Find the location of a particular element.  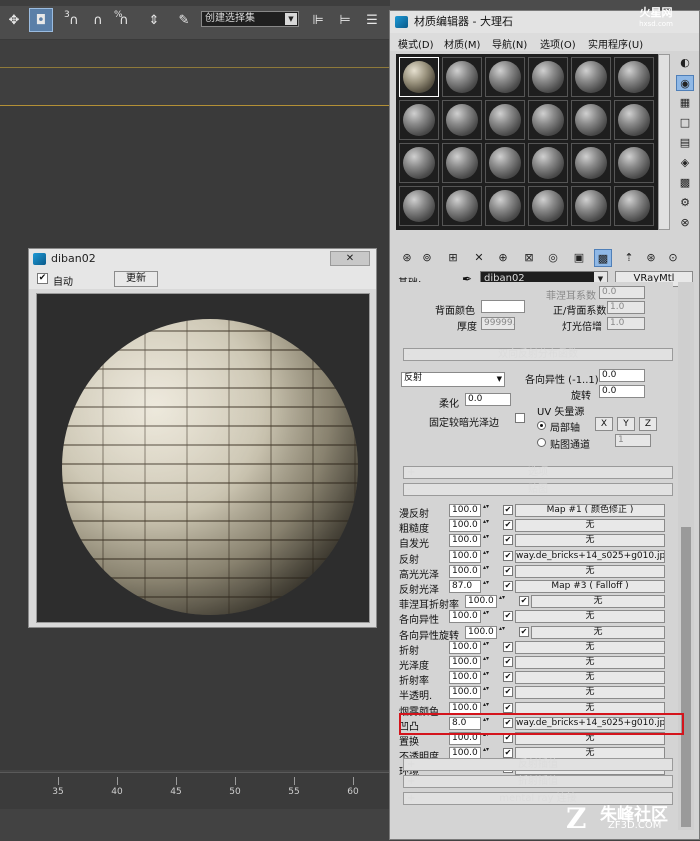

assign-to-selection-icon: ⊞ is located at coordinates (453, 258).